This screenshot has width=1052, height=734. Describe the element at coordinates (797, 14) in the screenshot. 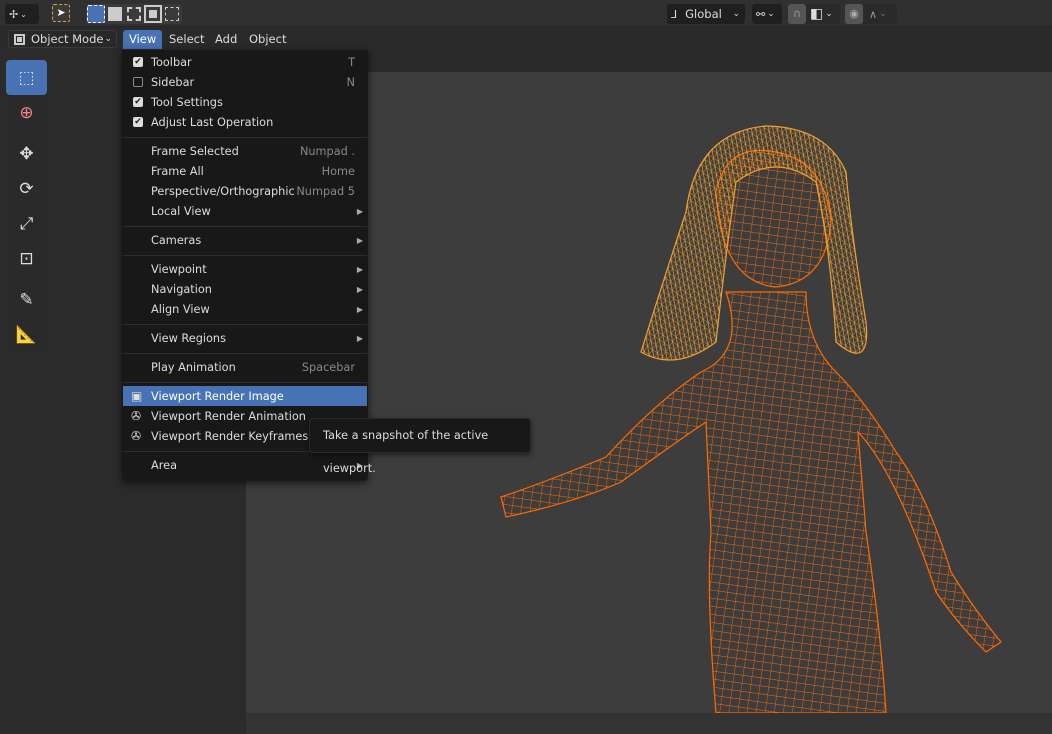

I see `snap-magnet-icon: ∩` at that location.